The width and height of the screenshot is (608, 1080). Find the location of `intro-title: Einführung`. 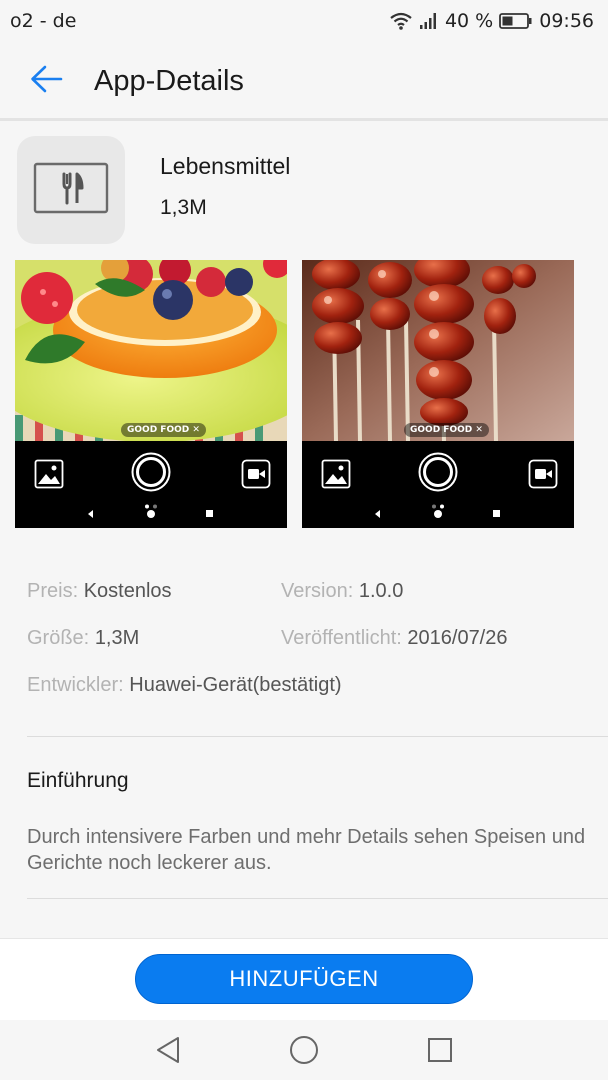

intro-title: Einführung is located at coordinates (78, 780).